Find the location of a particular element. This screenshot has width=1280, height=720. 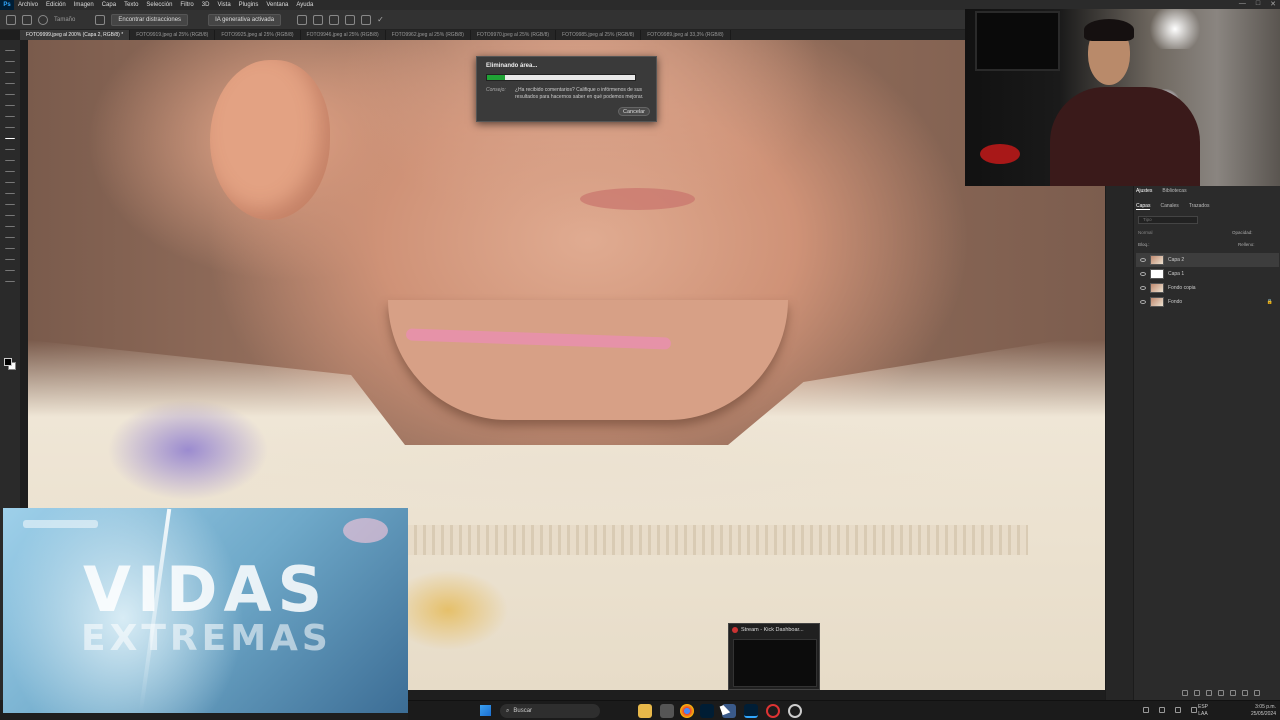

menu-selecci-n: Selección is located at coordinates (159, 5).